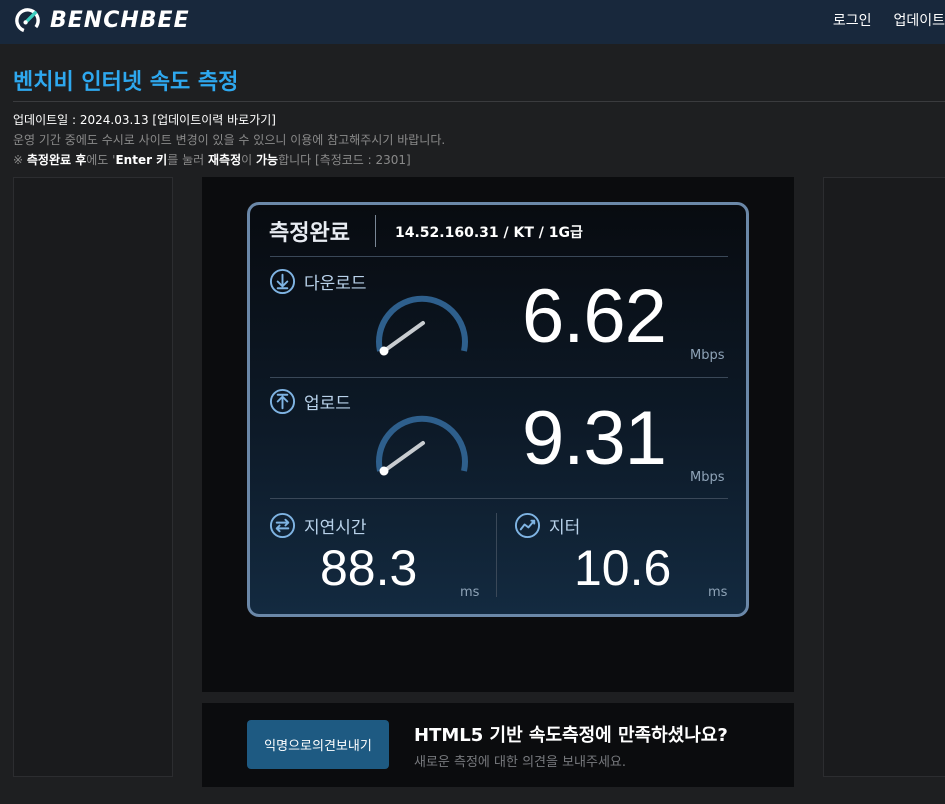  I want to click on latency-label: 지연시간, so click(318, 525).